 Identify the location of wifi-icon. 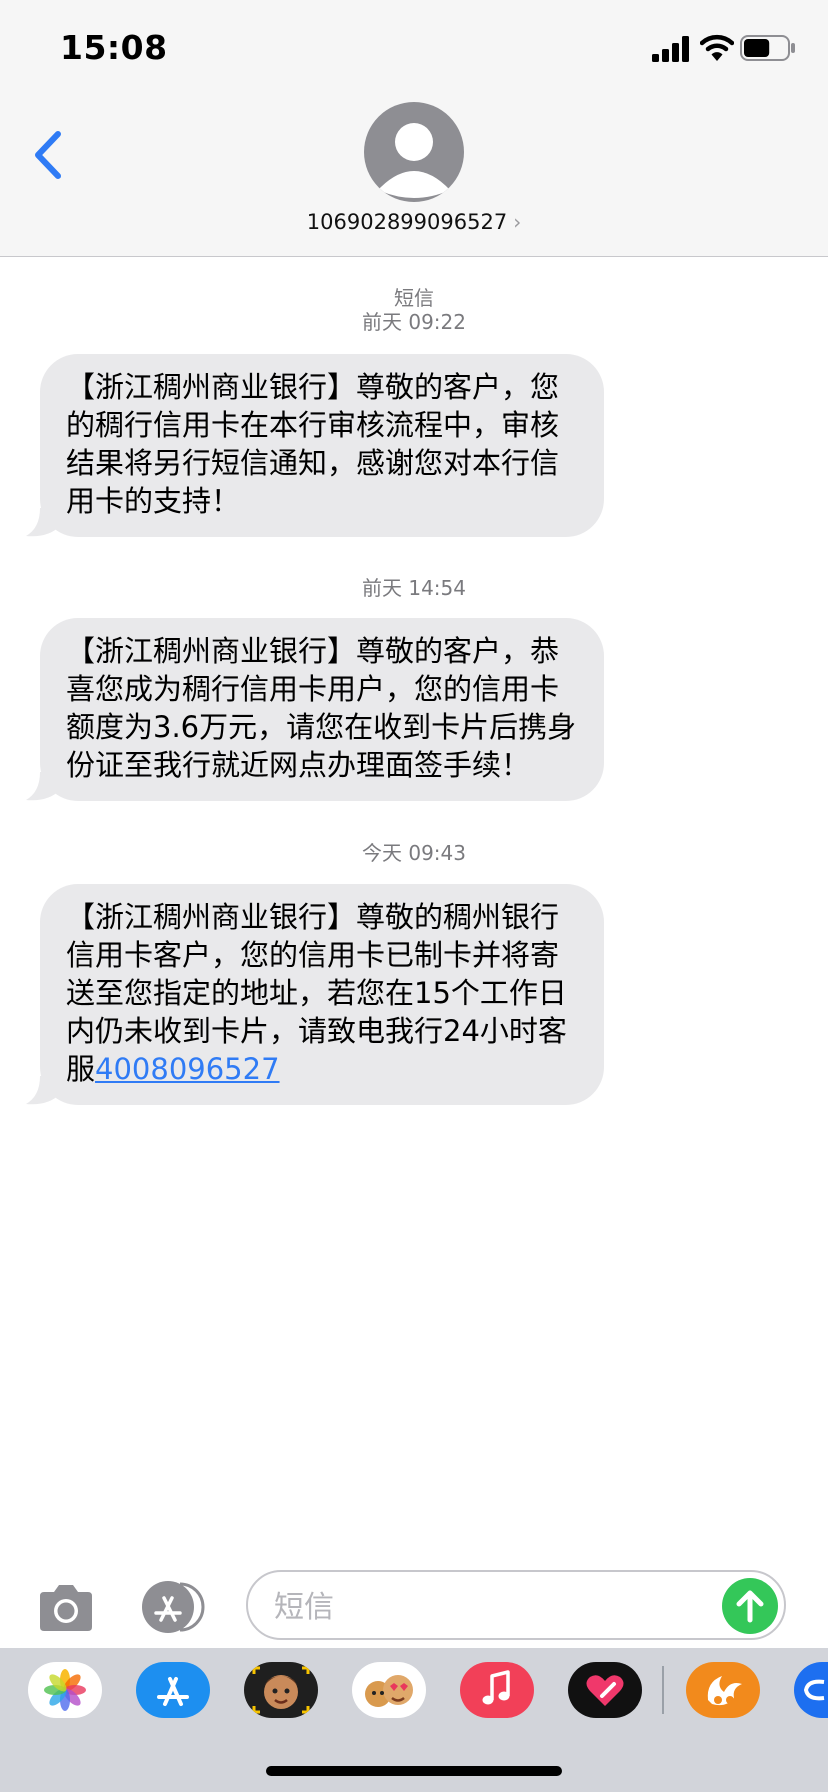
(717, 47).